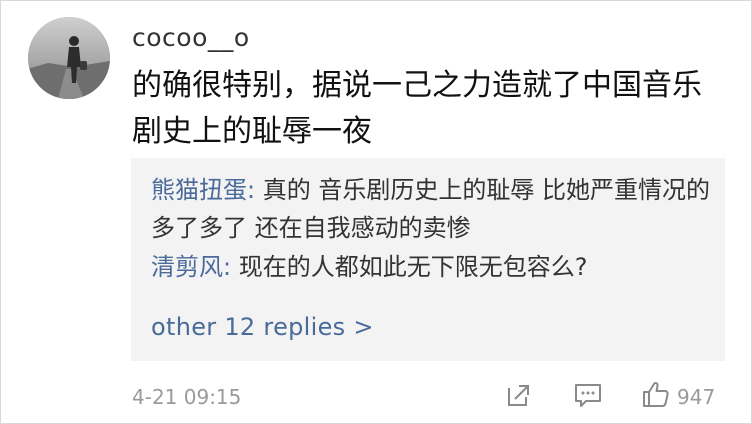 The image size is (752, 424). I want to click on reply-item: 清剪风: 现在的人都如此无下限无包容么?, so click(431, 267).